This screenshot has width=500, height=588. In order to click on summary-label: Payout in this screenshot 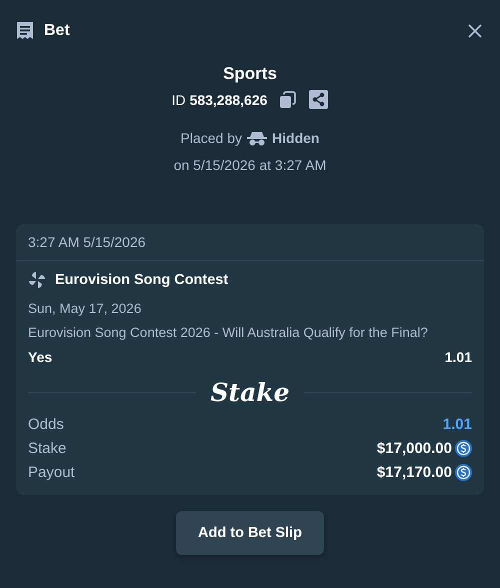, I will do `click(51, 472)`.